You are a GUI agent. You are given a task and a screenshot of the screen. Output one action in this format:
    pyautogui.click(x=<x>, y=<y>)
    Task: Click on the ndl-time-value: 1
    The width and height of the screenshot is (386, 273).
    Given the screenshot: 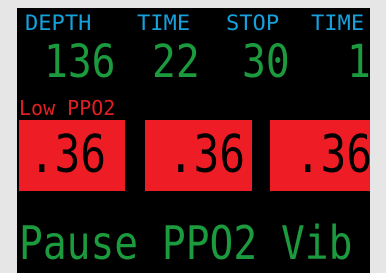 What is the action you would take?
    pyautogui.click(x=358, y=61)
    